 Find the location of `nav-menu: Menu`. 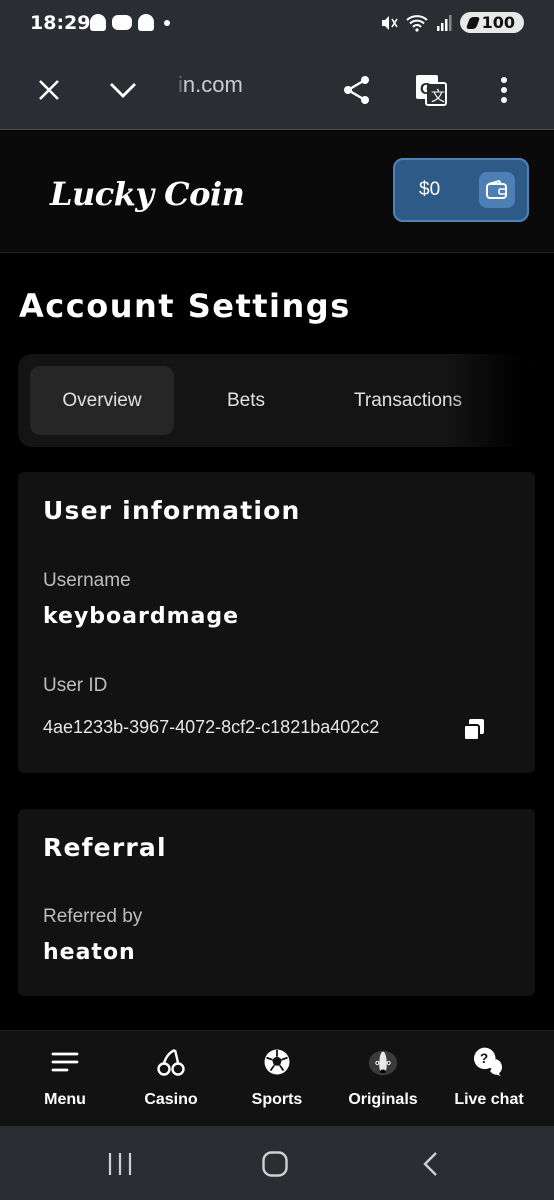

nav-menu: Menu is located at coordinates (65, 1079).